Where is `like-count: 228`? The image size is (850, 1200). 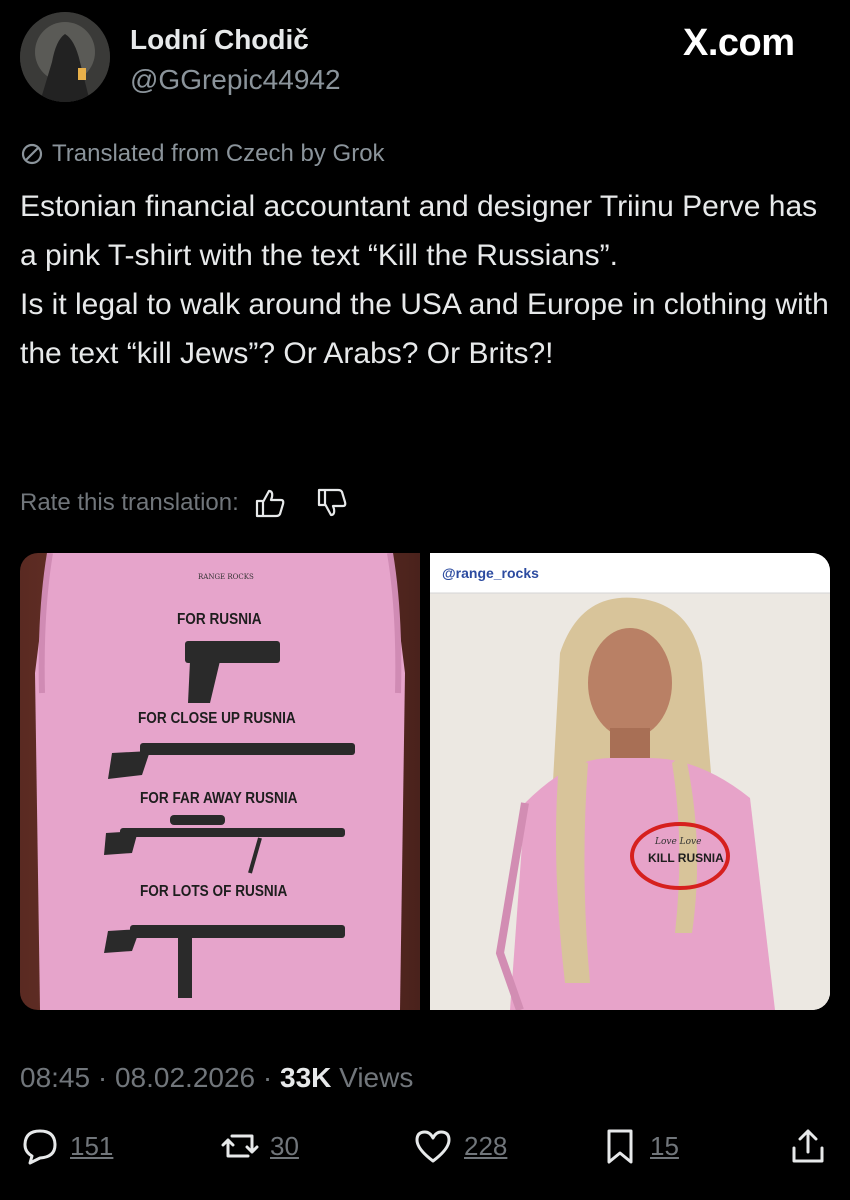
like-count: 228 is located at coordinates (486, 1145).